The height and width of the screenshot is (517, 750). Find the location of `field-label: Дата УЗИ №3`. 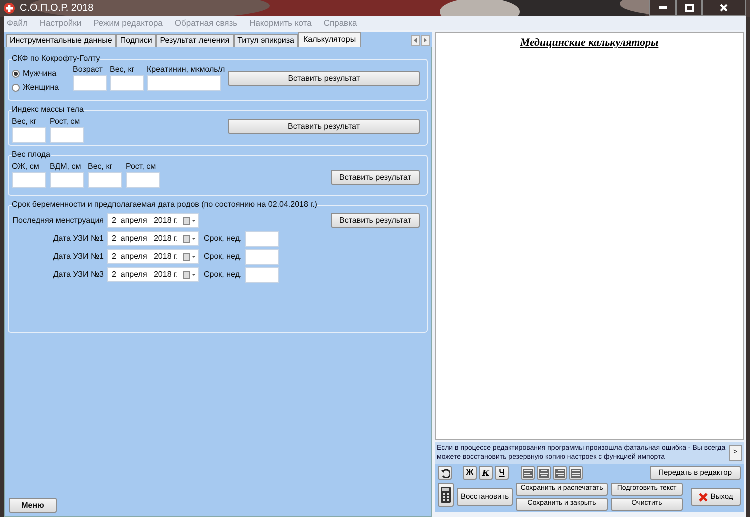

field-label: Дата УЗИ №3 is located at coordinates (78, 274).